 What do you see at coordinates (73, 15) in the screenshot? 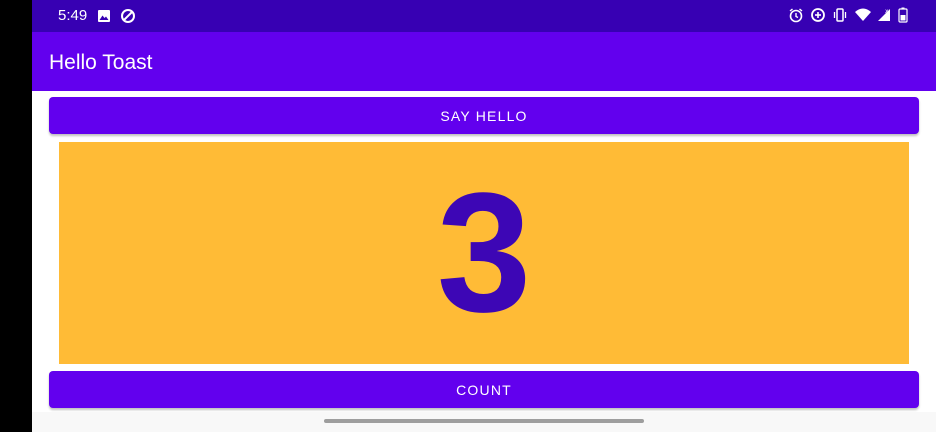
I see `status-time: 5:49` at bounding box center [73, 15].